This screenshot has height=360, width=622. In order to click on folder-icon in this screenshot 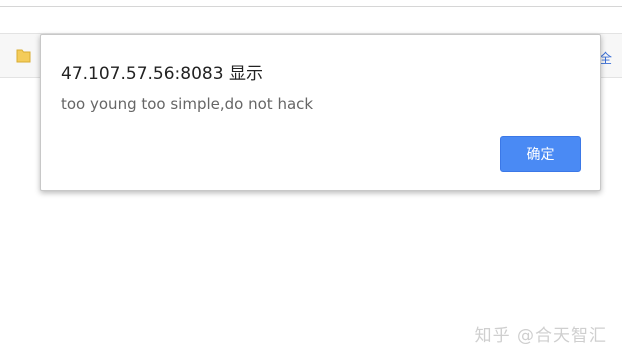, I will do `click(23, 55)`.